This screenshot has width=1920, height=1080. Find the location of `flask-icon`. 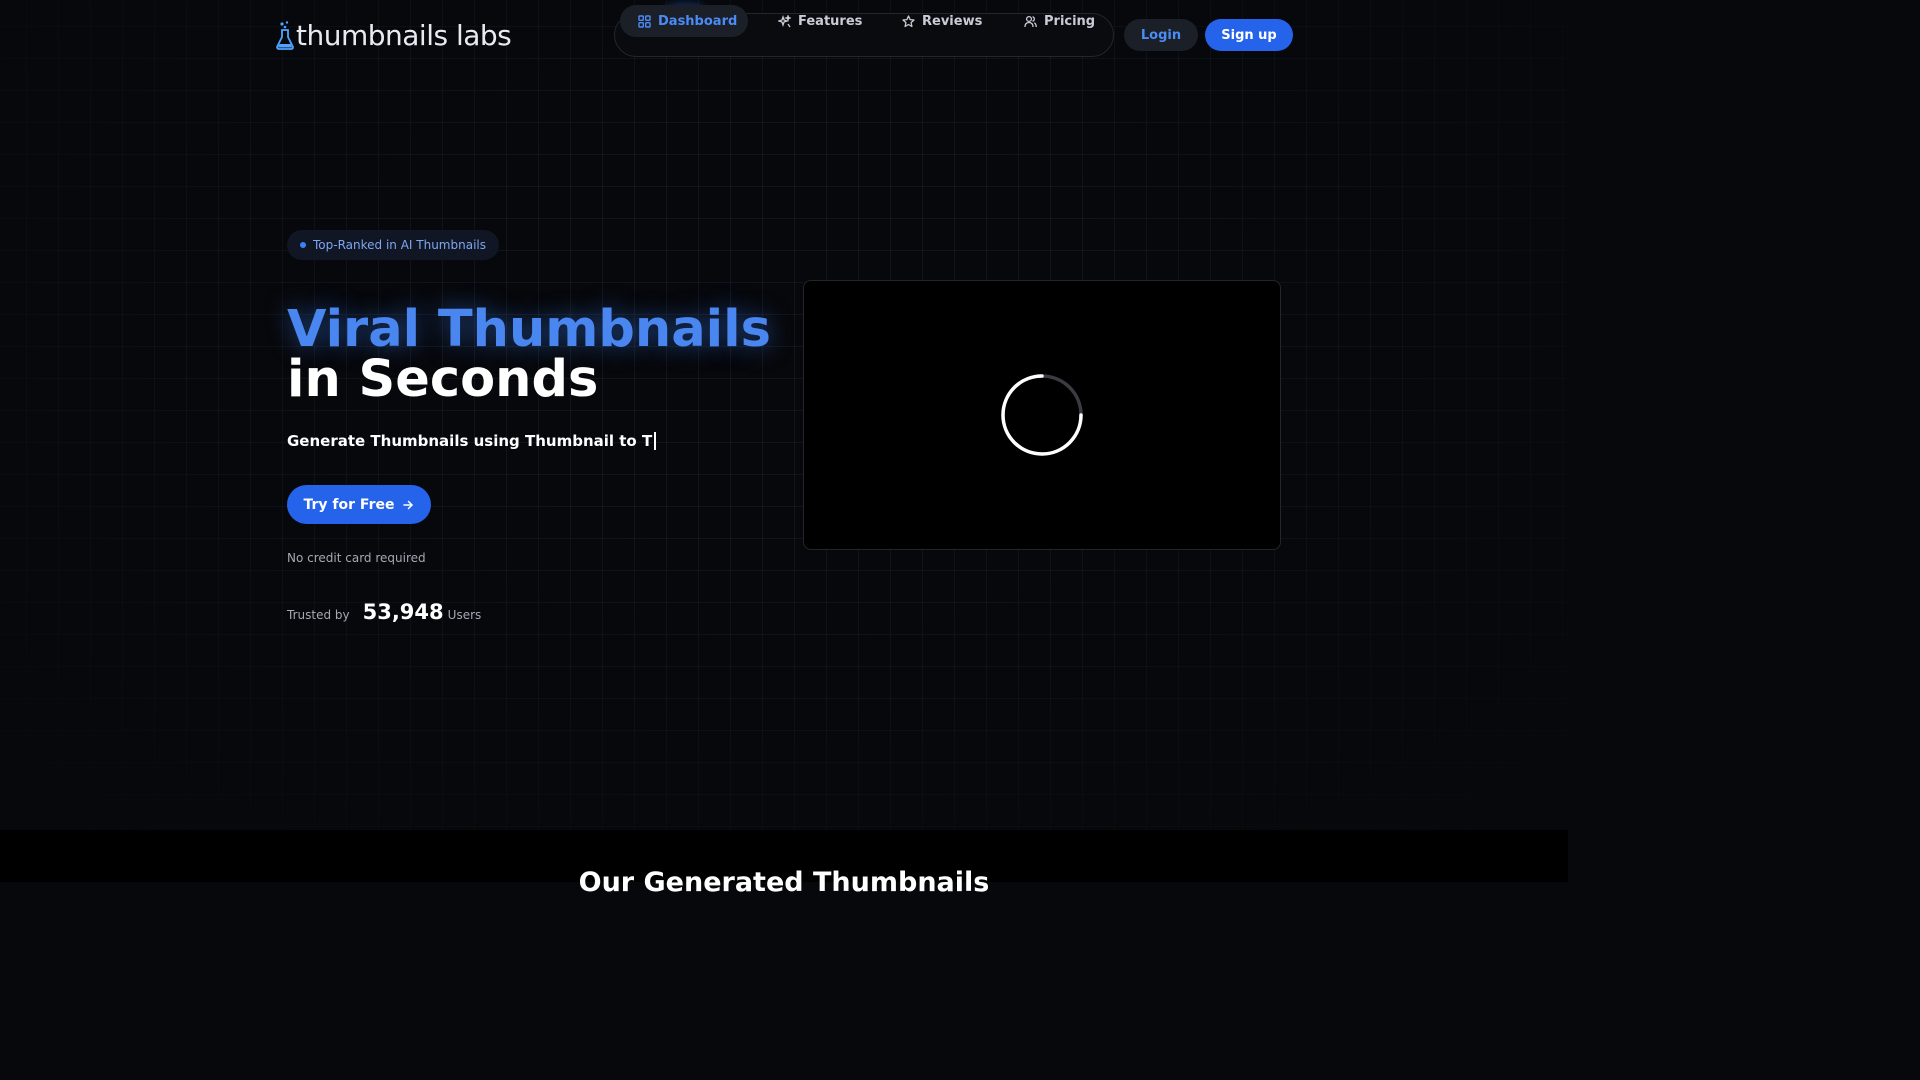

flask-icon is located at coordinates (285, 35).